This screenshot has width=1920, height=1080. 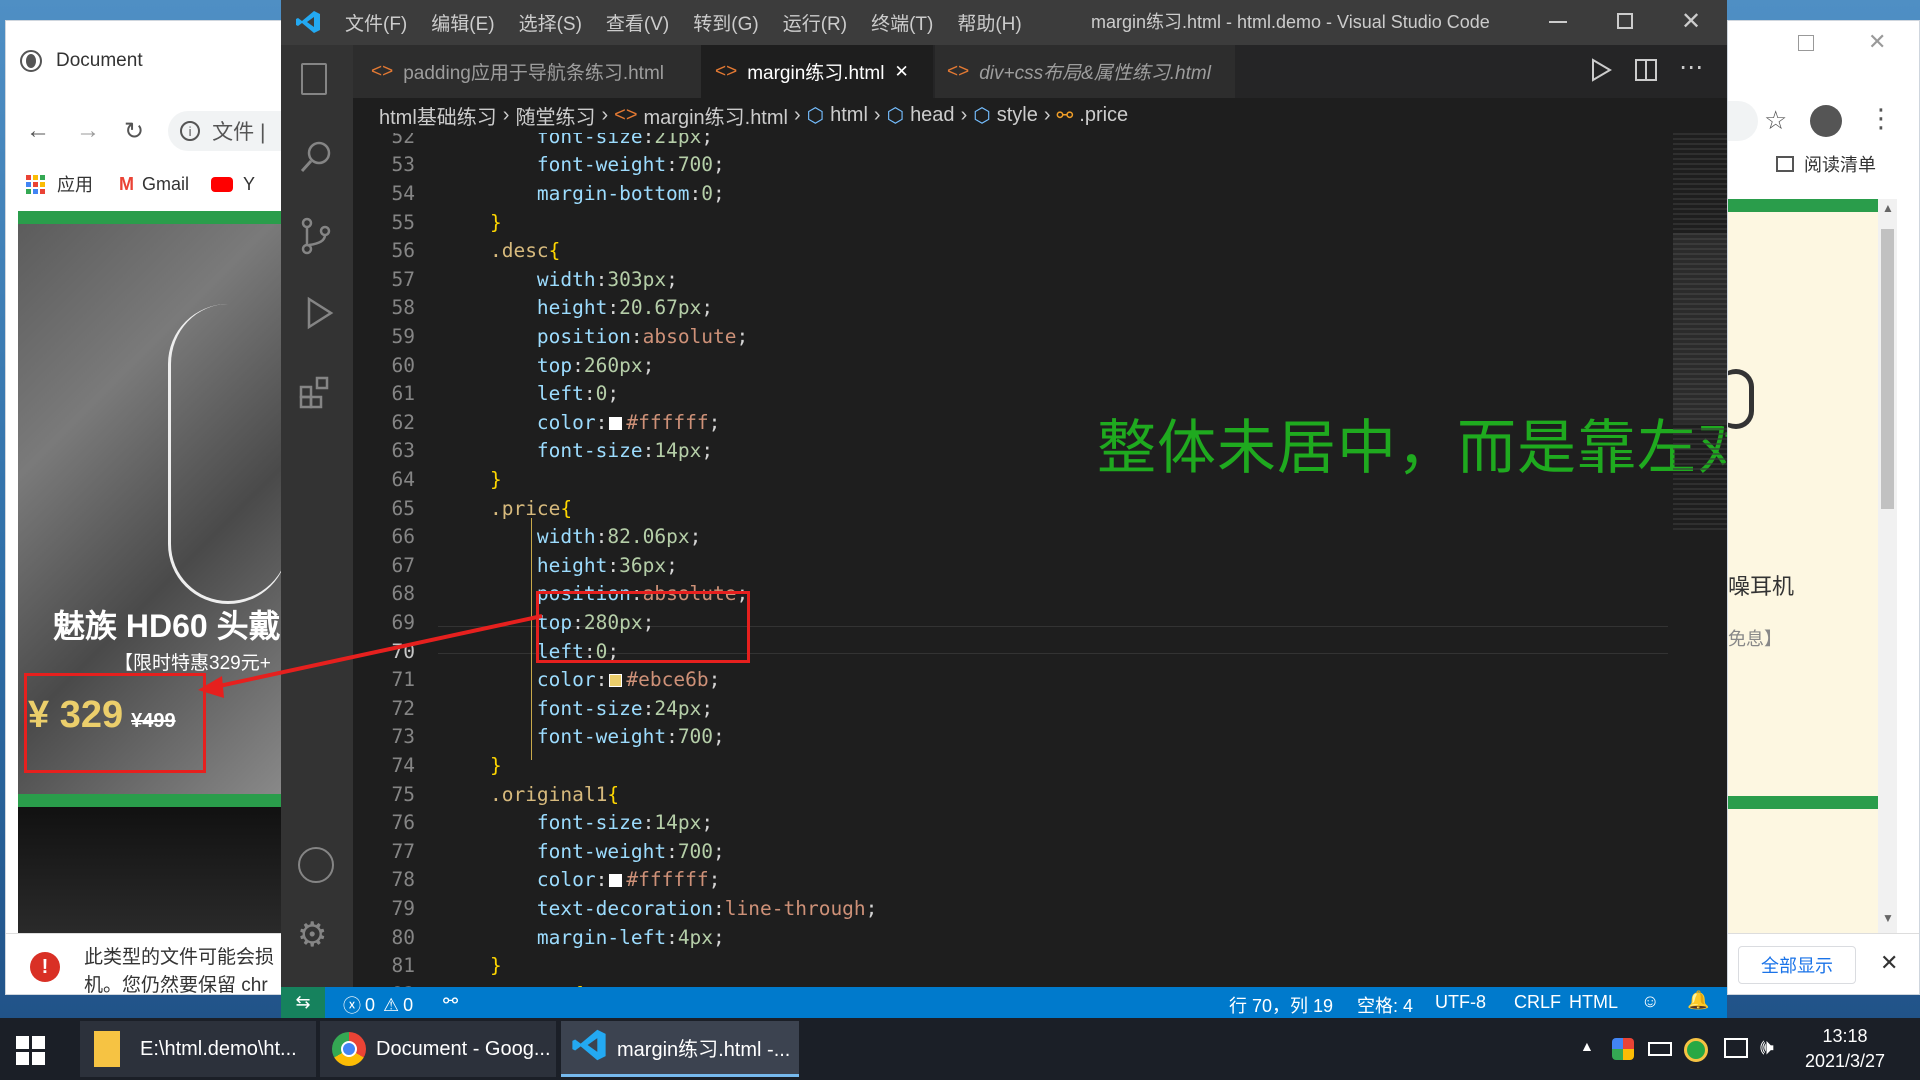 What do you see at coordinates (1003, 983) in the screenshot?
I see `code-line: 82 .......{` at bounding box center [1003, 983].